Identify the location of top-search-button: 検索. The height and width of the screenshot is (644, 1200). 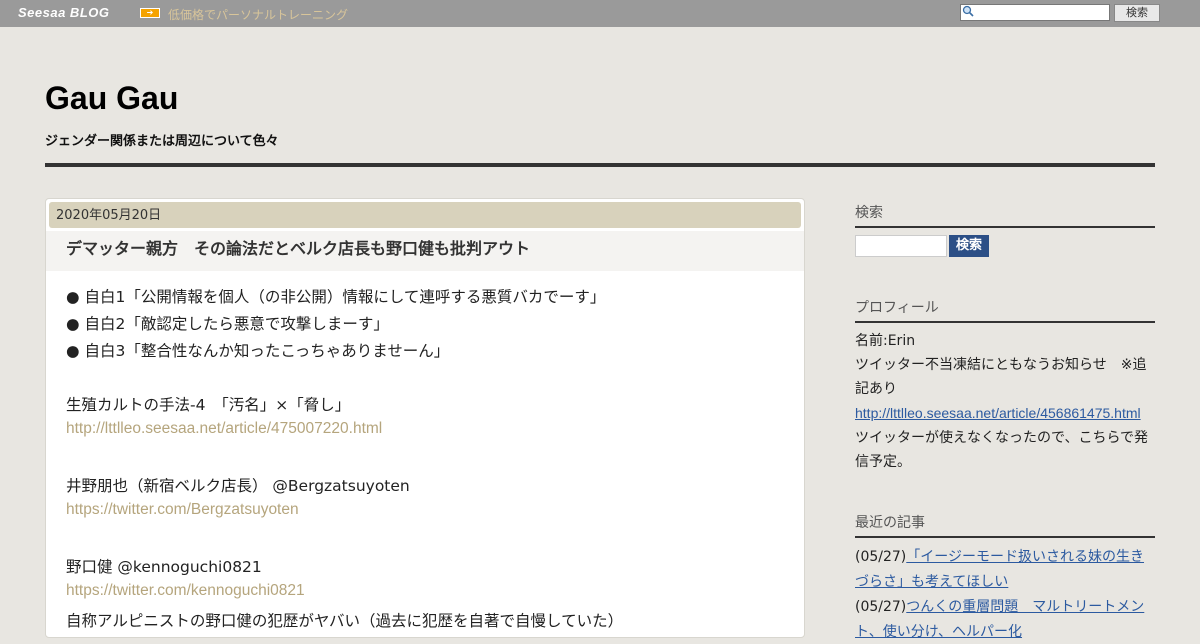
(1137, 13).